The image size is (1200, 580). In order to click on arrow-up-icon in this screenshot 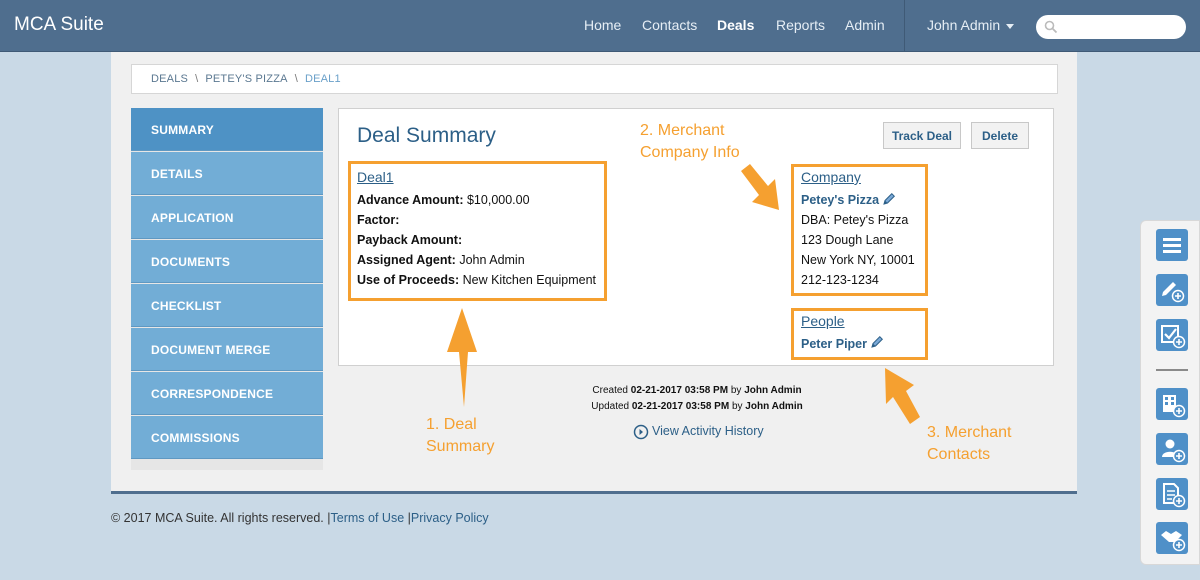, I will do `click(462, 357)`.